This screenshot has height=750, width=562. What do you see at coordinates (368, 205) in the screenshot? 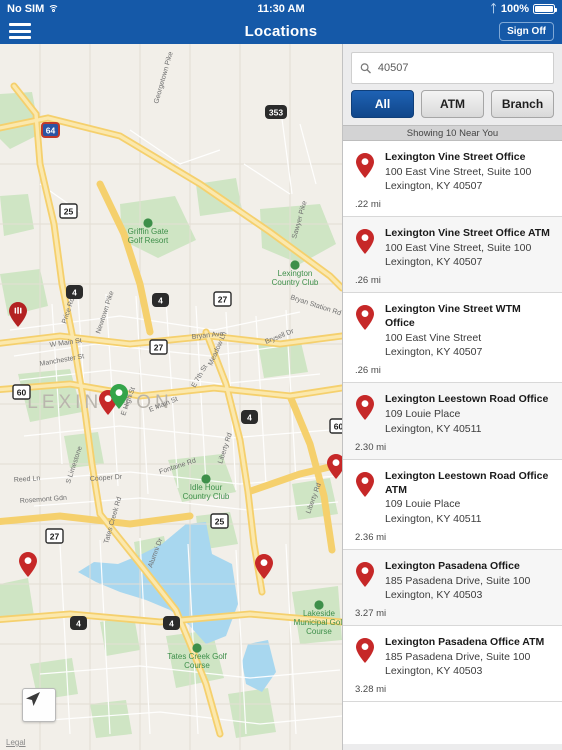
I see `location-distance: .22 mi` at bounding box center [368, 205].